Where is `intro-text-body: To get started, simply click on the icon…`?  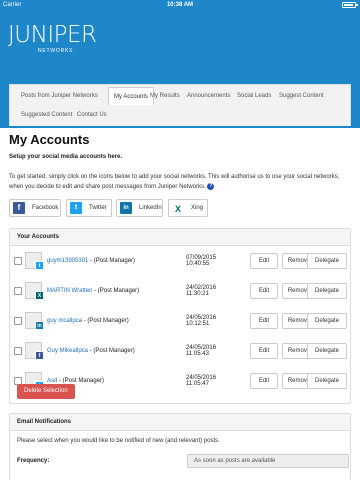
intro-text-body: To get started, simply click on the icon… is located at coordinates (174, 182).